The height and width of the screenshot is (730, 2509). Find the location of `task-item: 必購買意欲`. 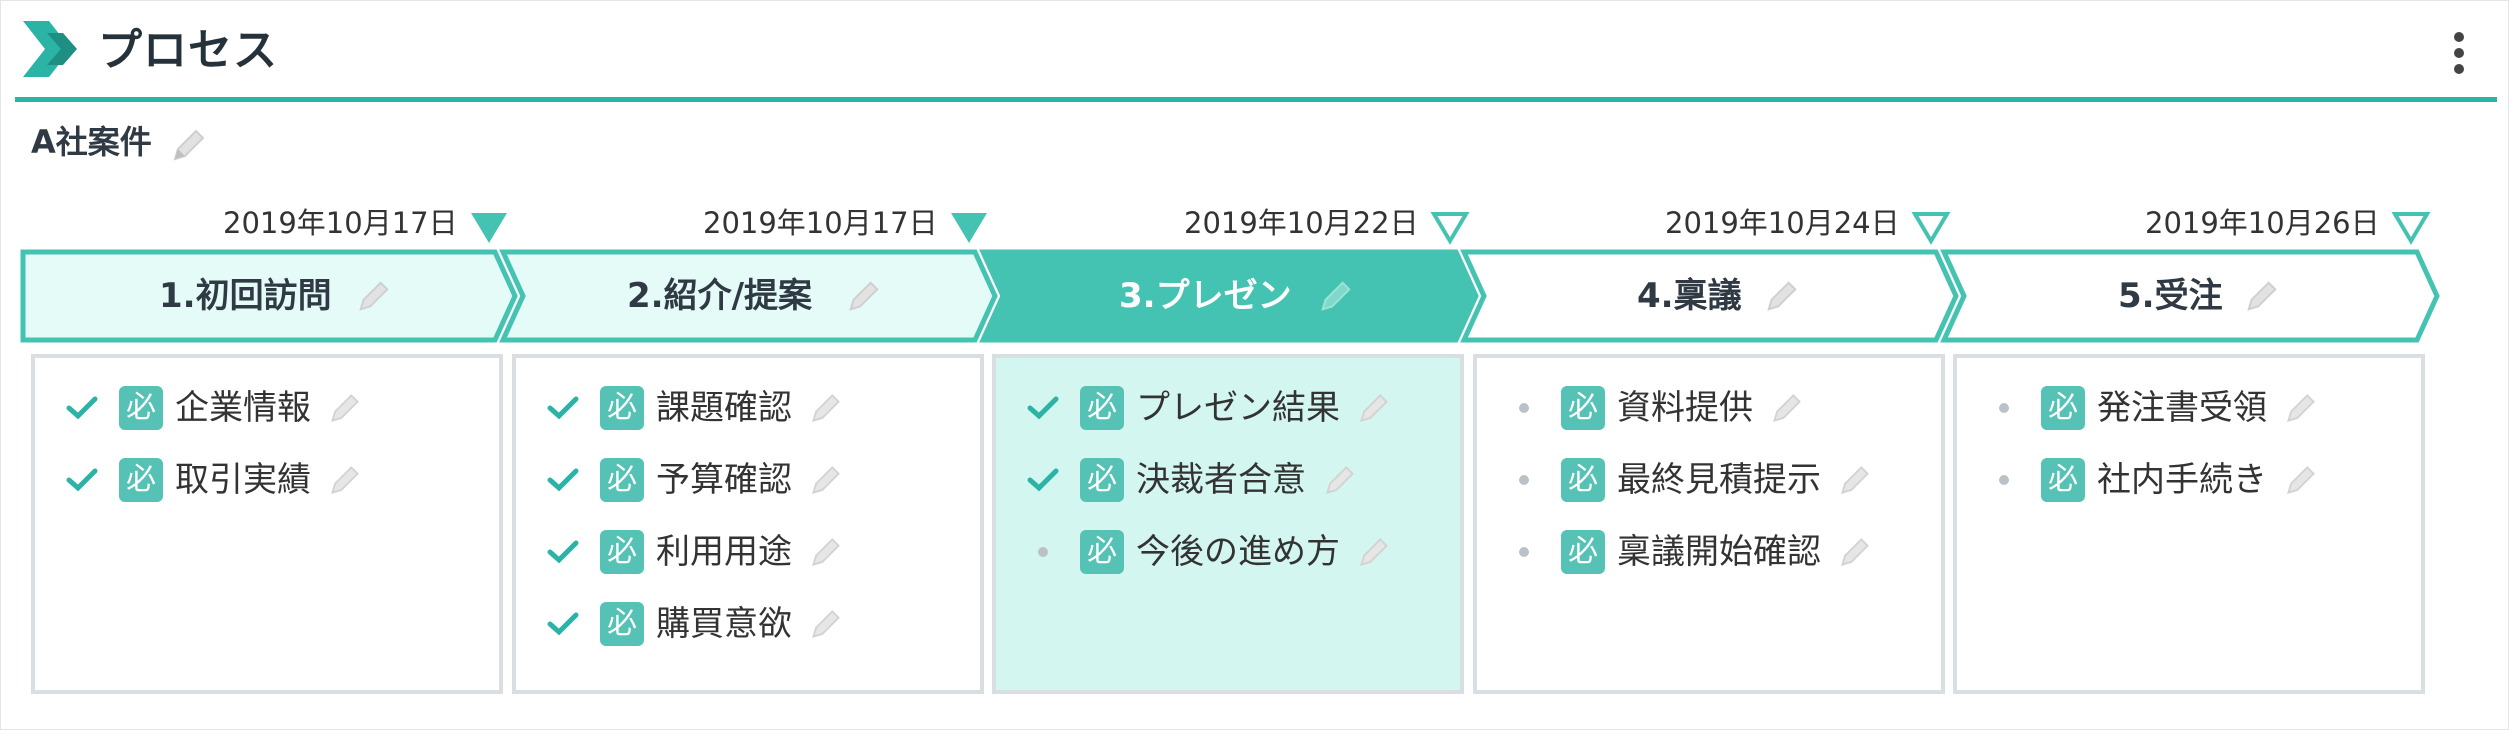

task-item: 必購買意欲 is located at coordinates (748, 624).